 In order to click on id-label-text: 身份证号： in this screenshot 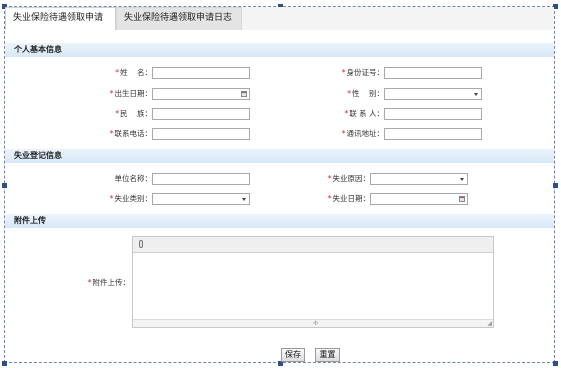, I will do `click(365, 72)`.